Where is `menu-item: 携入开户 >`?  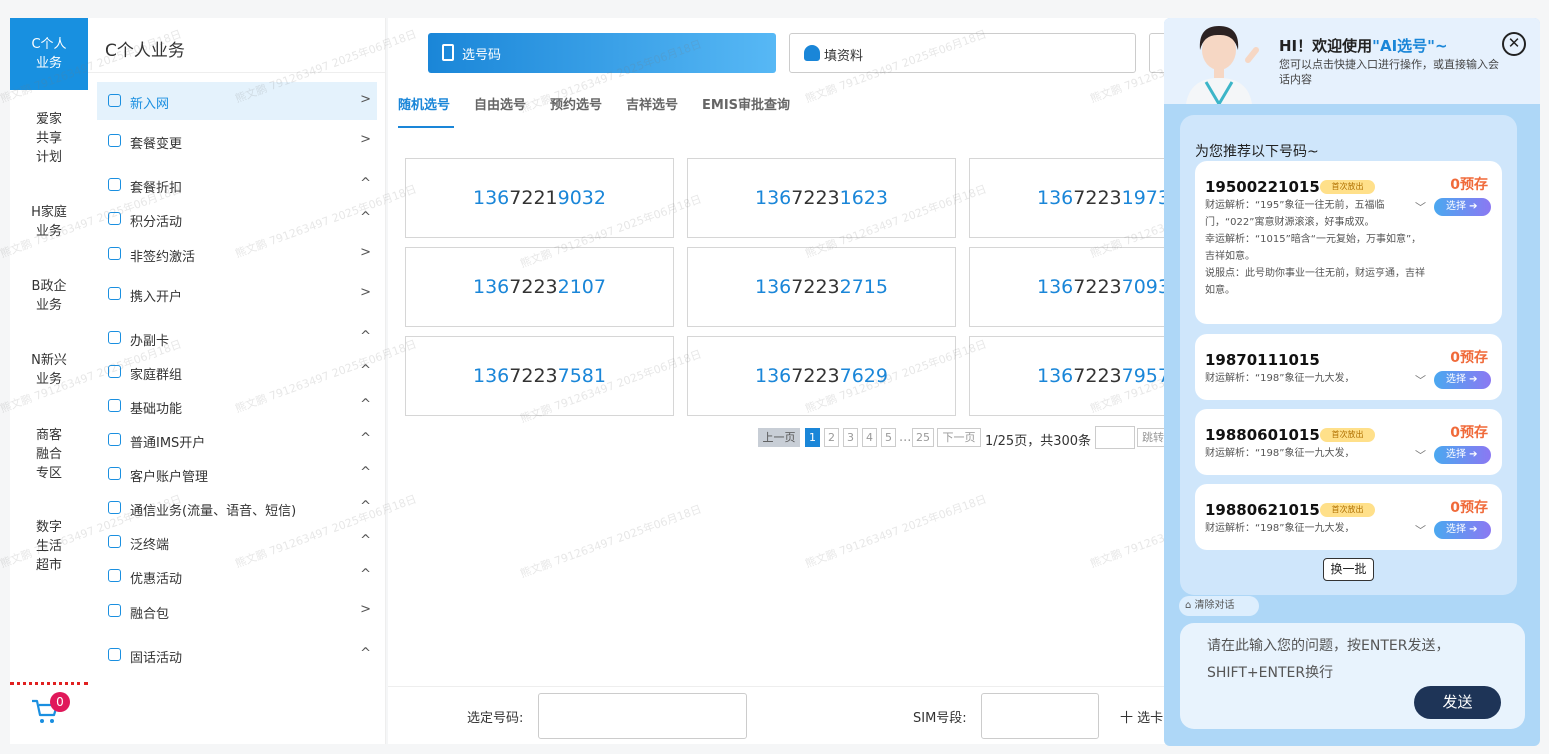 menu-item: 携入开户 > is located at coordinates (237, 294).